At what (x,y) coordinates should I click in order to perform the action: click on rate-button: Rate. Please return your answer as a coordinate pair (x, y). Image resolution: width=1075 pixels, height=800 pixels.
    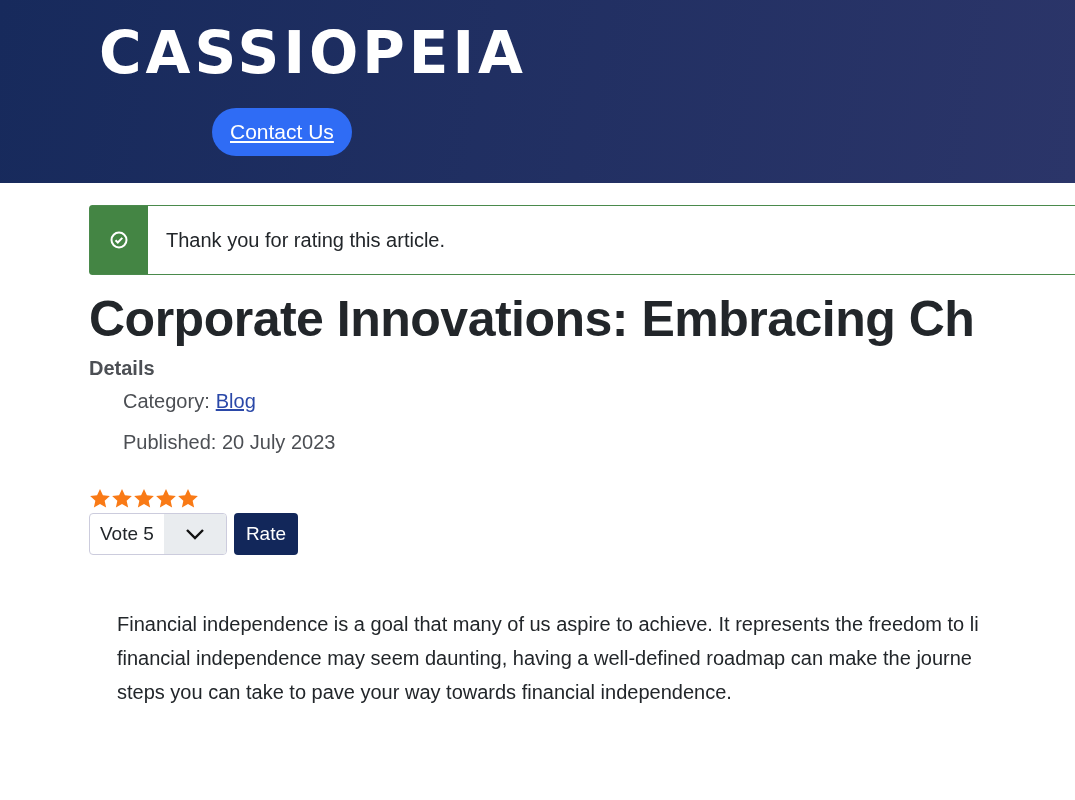
    Looking at the image, I should click on (266, 534).